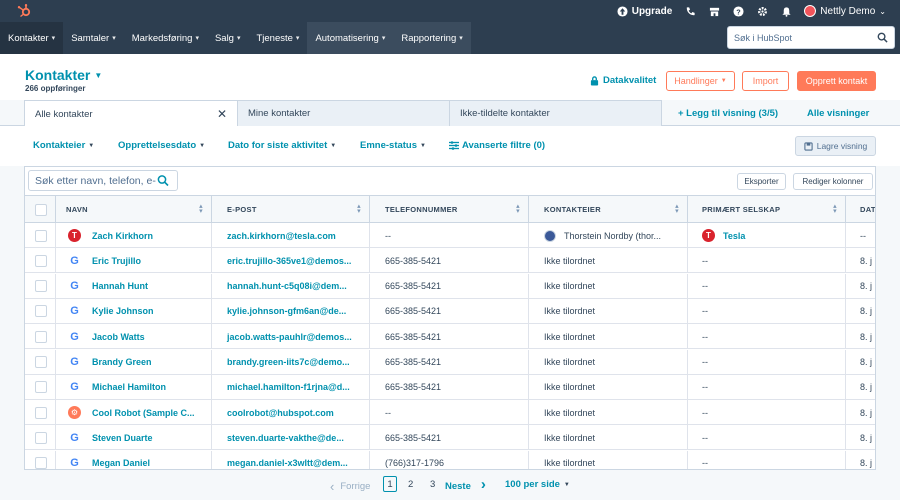 The image size is (900, 500). What do you see at coordinates (277, 38) in the screenshot?
I see `nav-item-tjeneste: Tjeneste ▾` at bounding box center [277, 38].